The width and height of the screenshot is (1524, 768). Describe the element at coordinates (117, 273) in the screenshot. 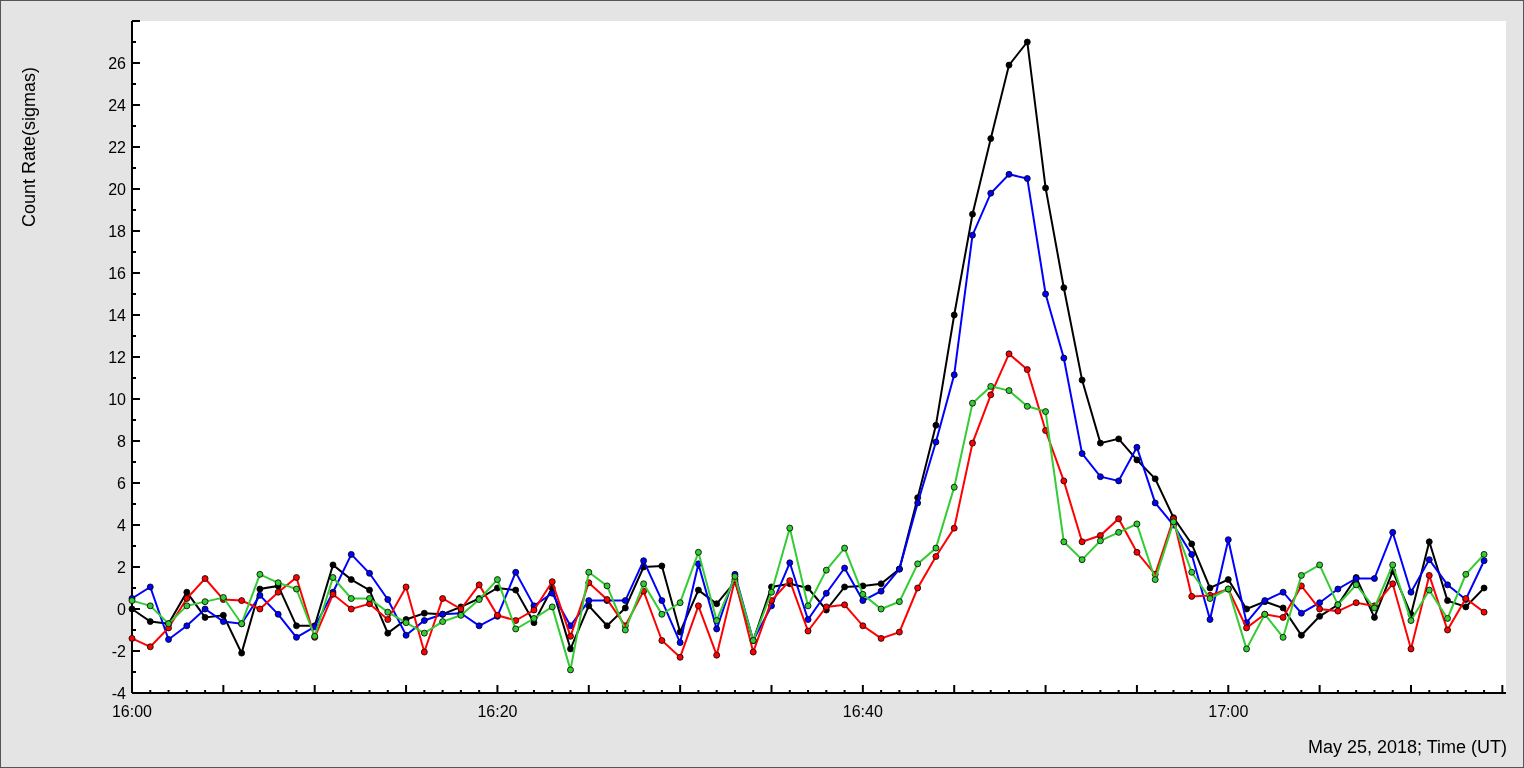

I see `y-tick-label: 16` at that location.